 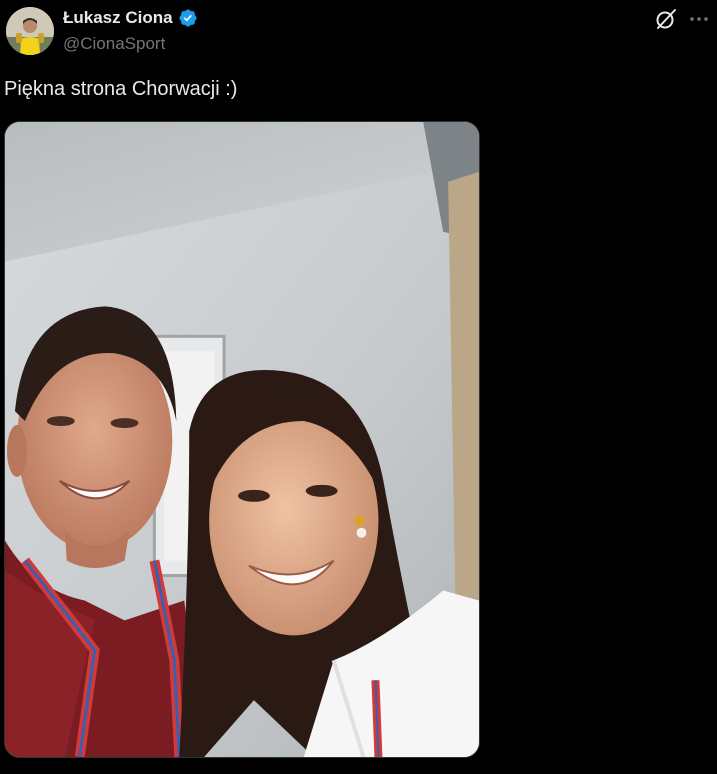 What do you see at coordinates (114, 44) in the screenshot?
I see `handle: @CionaSport` at bounding box center [114, 44].